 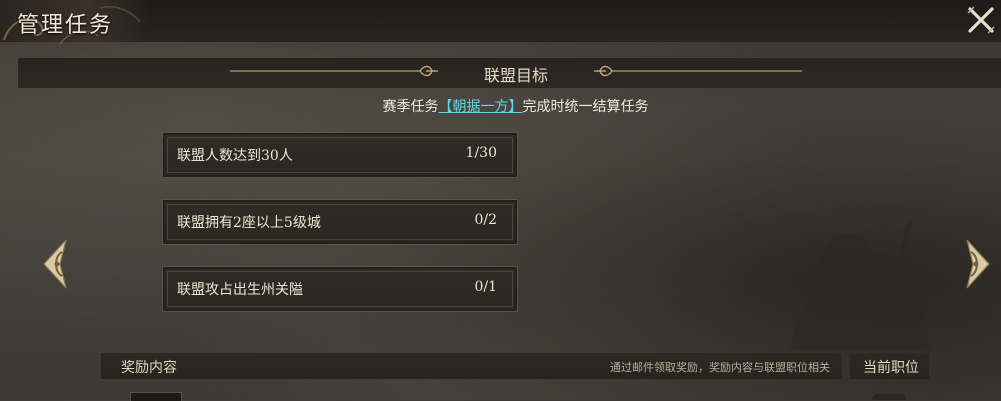 I want to click on close-button, so click(x=981, y=20).